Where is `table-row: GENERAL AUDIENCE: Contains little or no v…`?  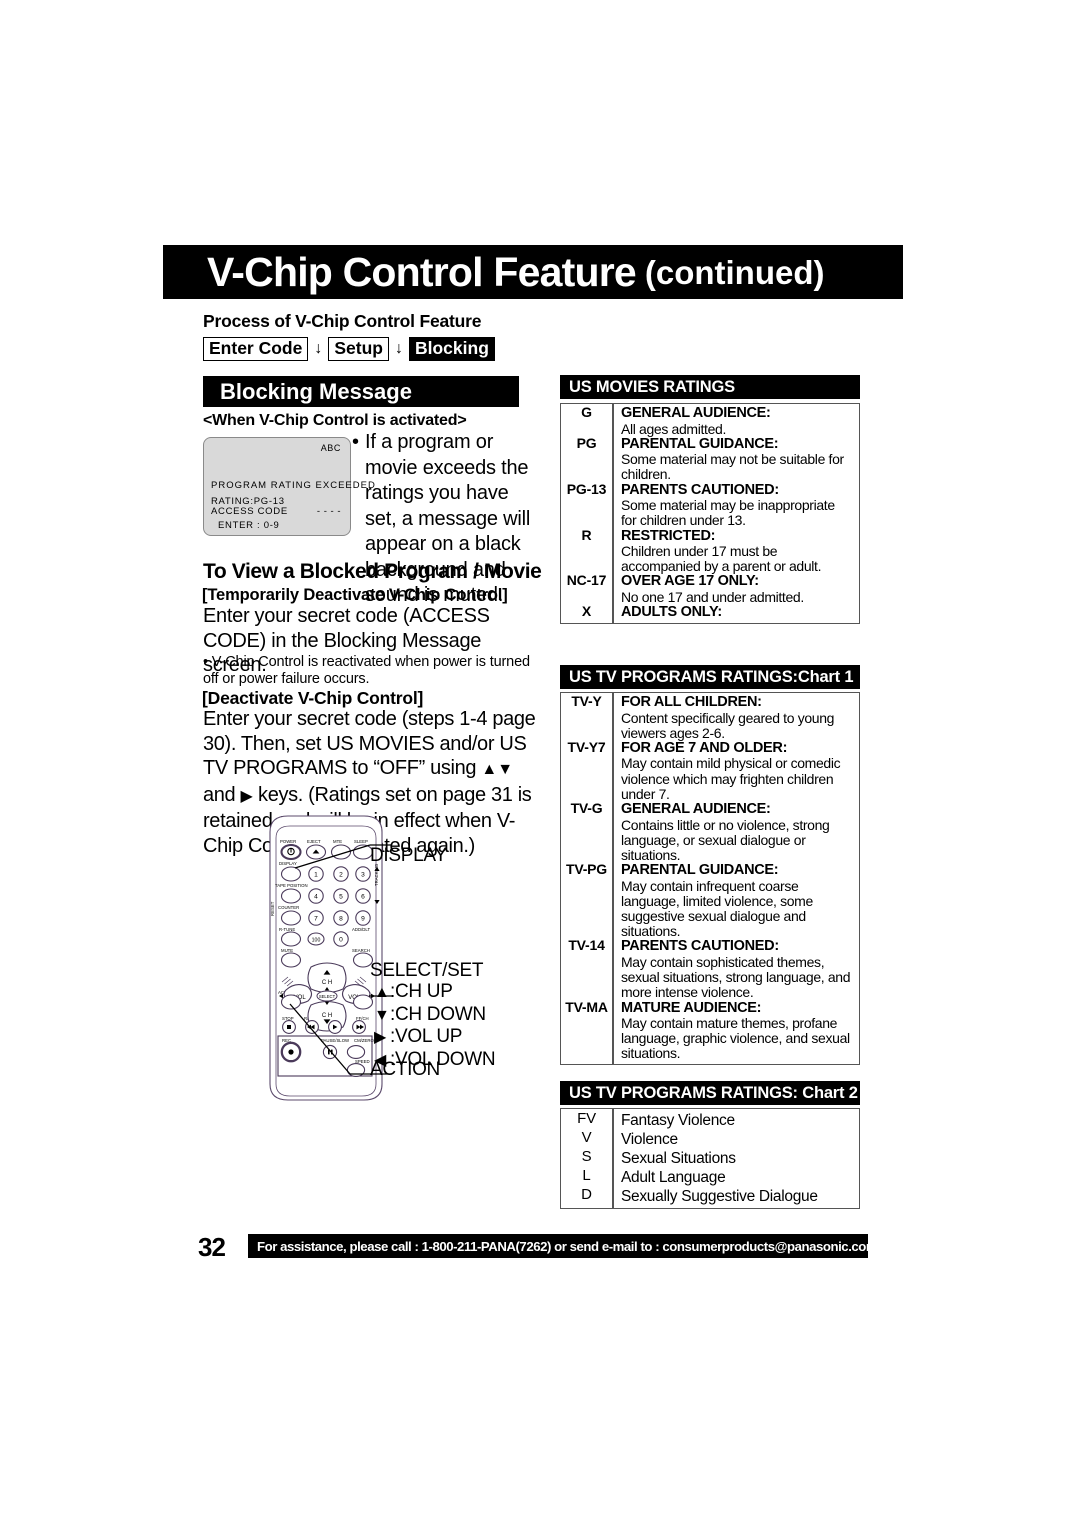 table-row: GENERAL AUDIENCE: Contains little or no v… is located at coordinates (736, 832).